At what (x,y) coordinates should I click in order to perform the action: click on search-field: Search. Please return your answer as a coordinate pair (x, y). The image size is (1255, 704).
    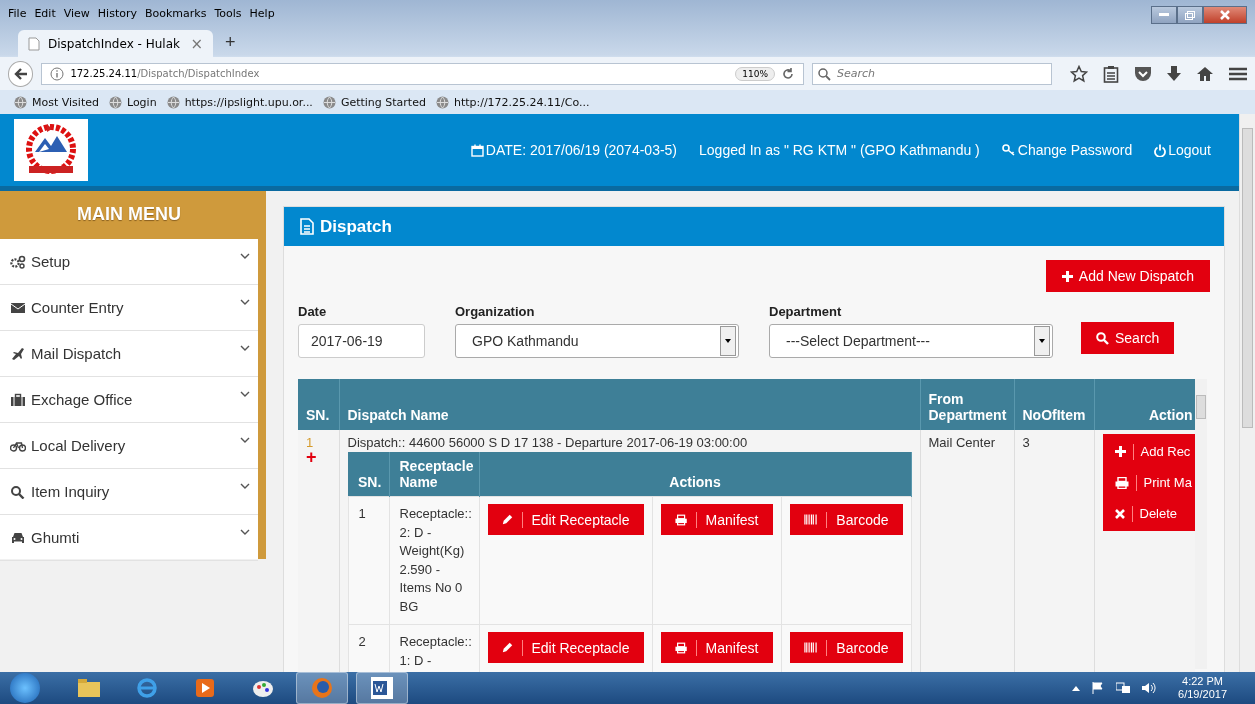
    Looking at the image, I should click on (932, 73).